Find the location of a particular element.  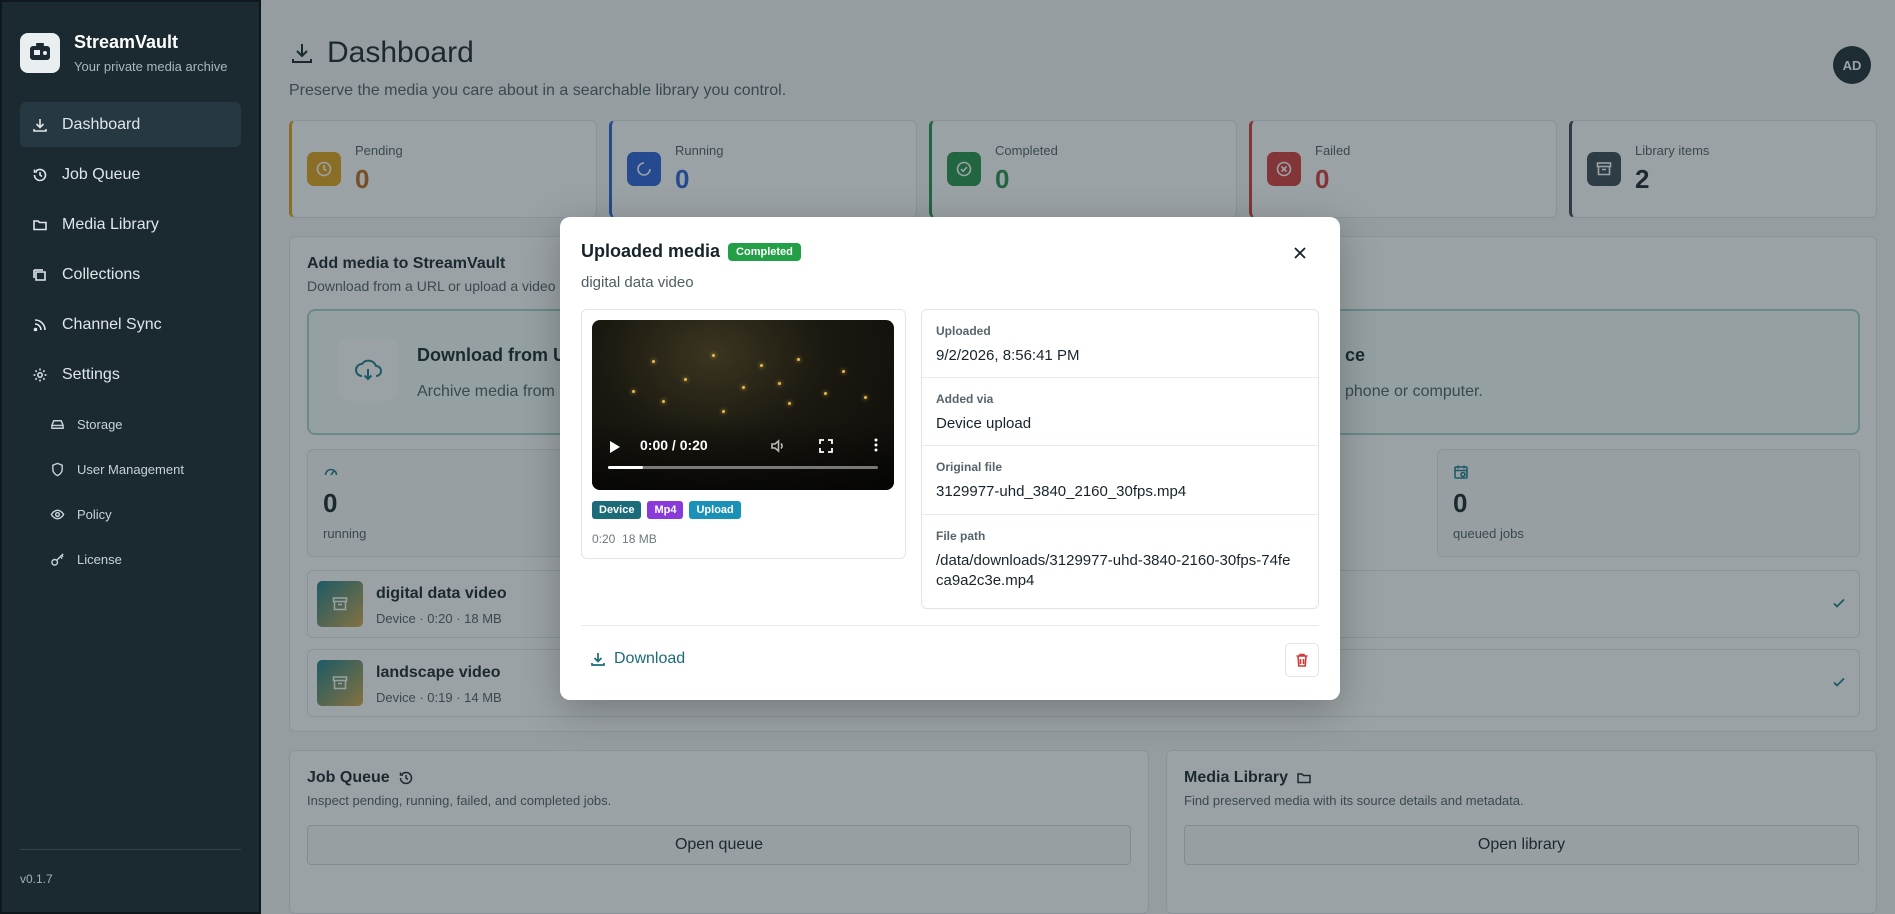

close-icon is located at coordinates (1300, 253).